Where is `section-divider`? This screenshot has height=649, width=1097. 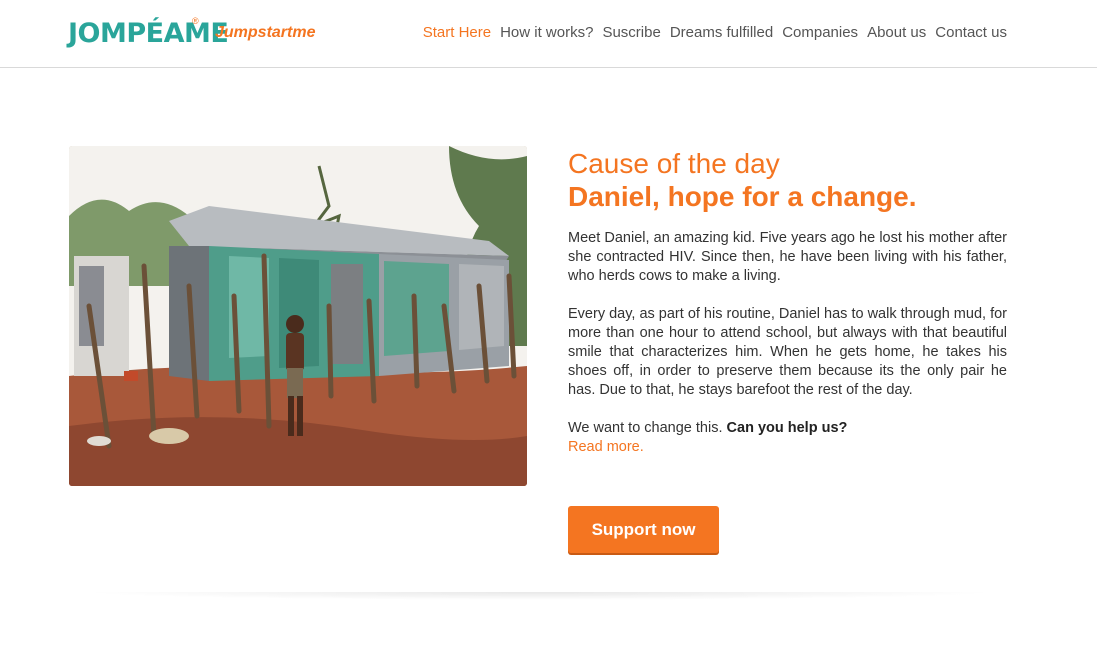 section-divider is located at coordinates (540, 596).